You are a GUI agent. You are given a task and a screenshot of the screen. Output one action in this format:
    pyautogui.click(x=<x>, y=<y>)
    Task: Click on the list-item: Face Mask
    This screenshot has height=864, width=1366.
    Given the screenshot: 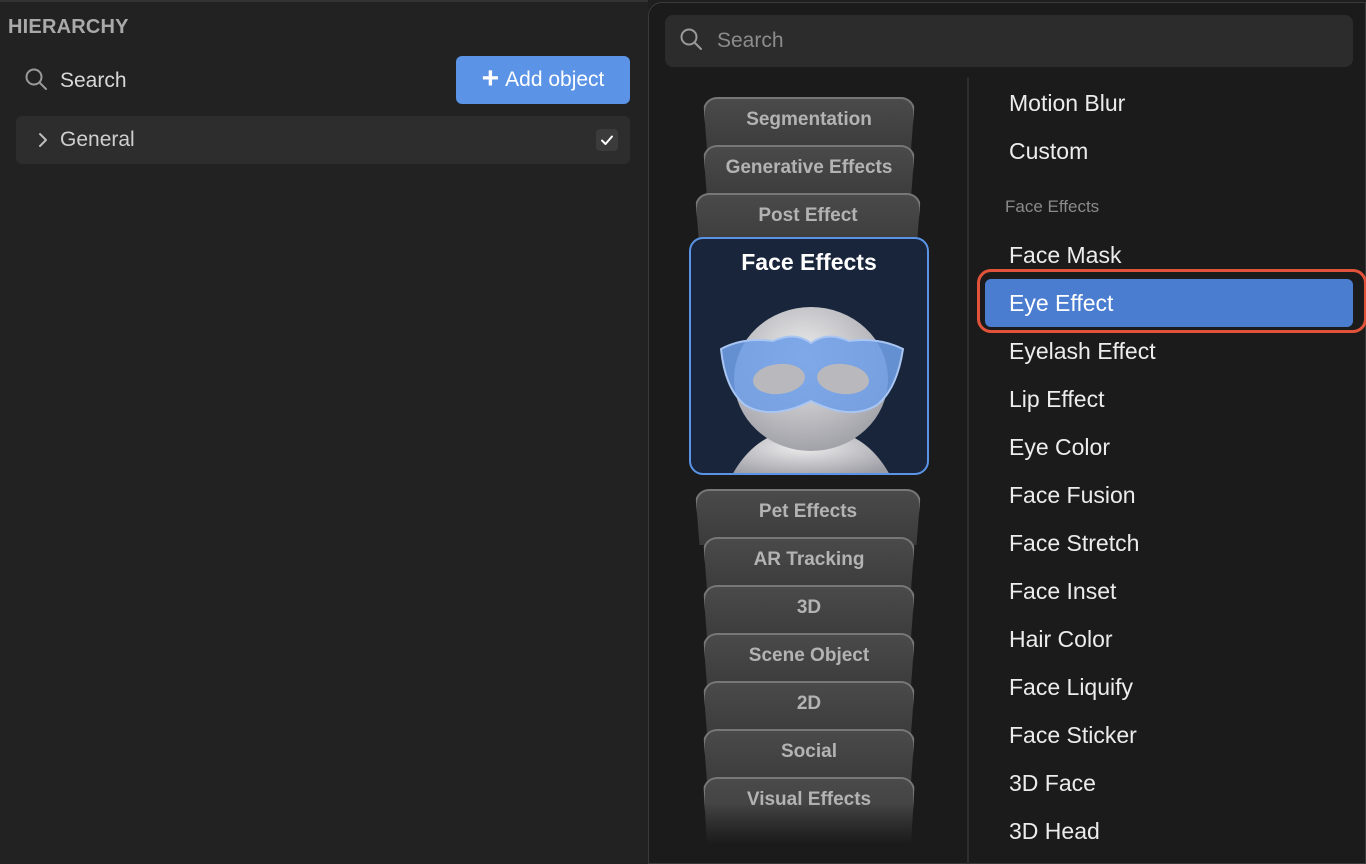 What is the action you would take?
    pyautogui.click(x=1170, y=255)
    